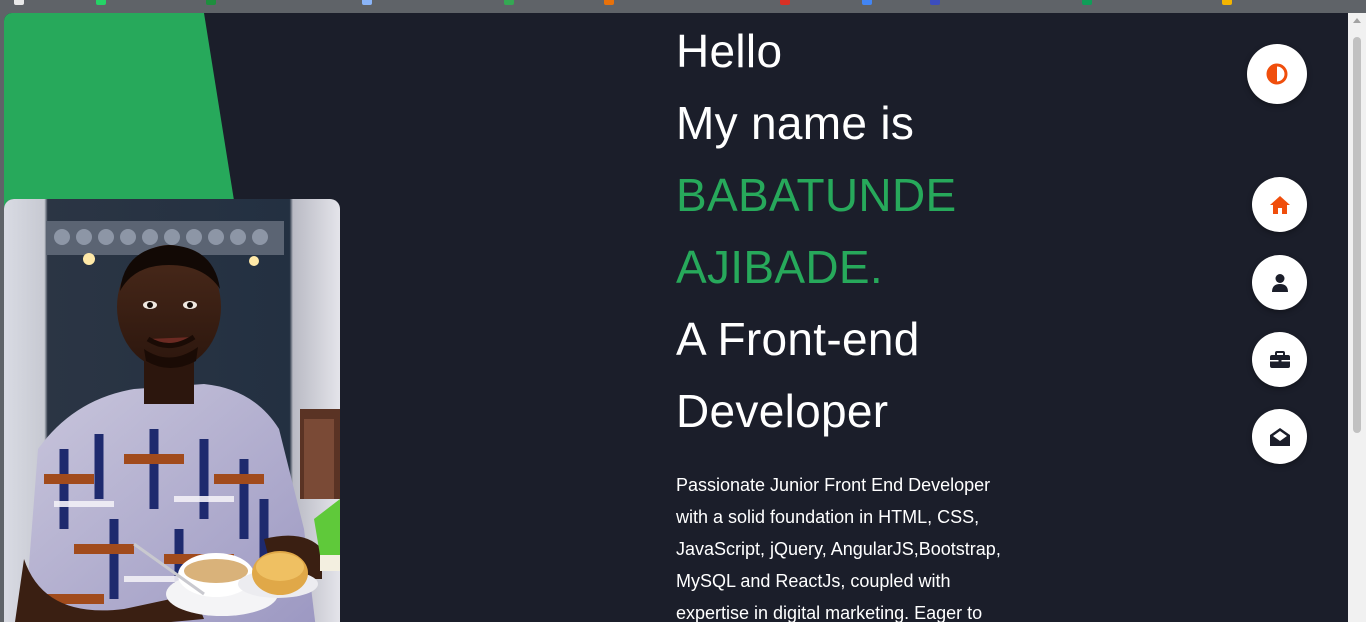  What do you see at coordinates (833, 485) in the screenshot?
I see `bio-line: Passionate Junior Front End Developer` at bounding box center [833, 485].